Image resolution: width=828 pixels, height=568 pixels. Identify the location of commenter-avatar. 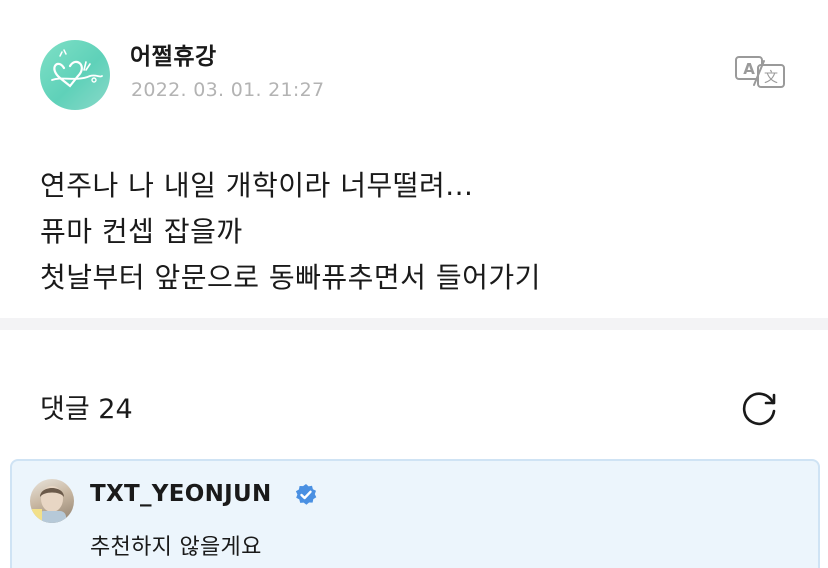
(52, 501).